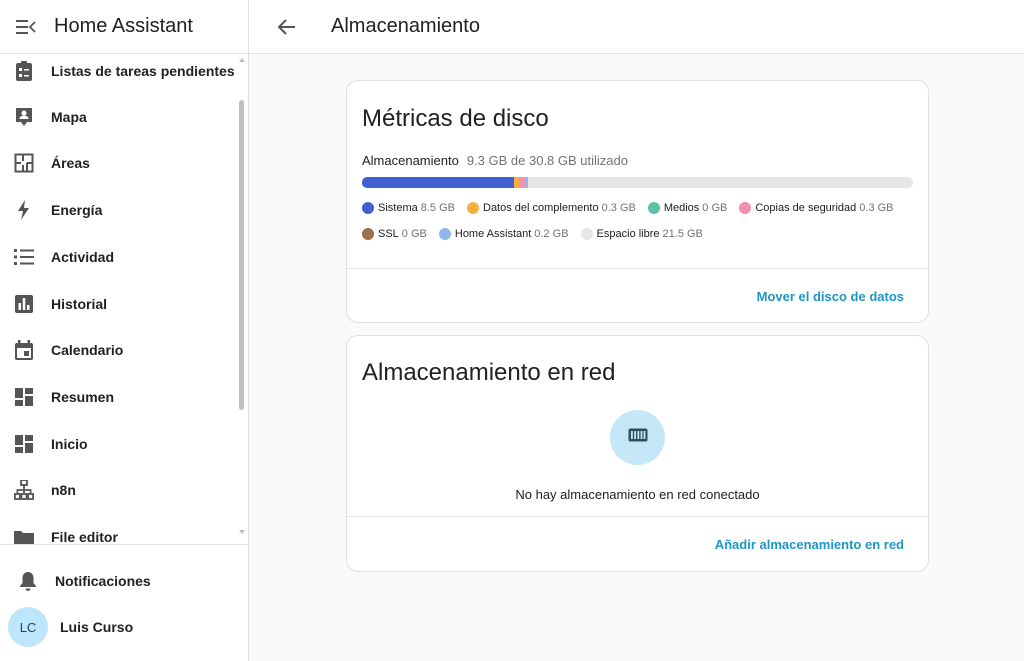 This screenshot has height=661, width=1024. I want to click on sidebar-item-label: Resumen, so click(83, 397).